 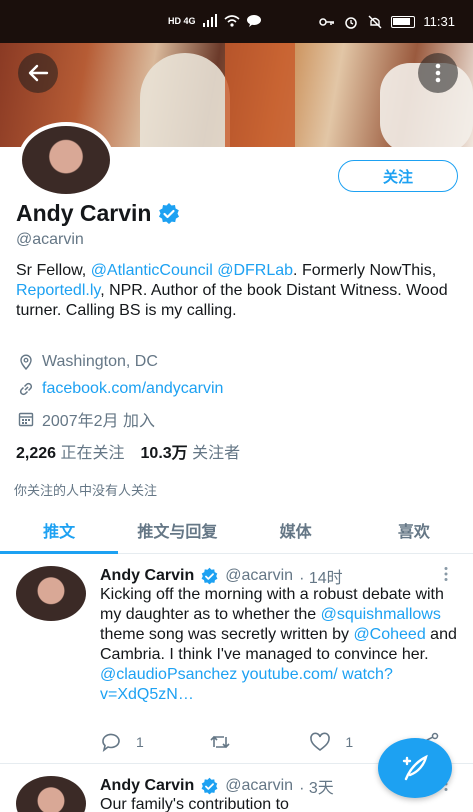 What do you see at coordinates (84, 213) in the screenshot?
I see `profile-name: Andy Carvin` at bounding box center [84, 213].